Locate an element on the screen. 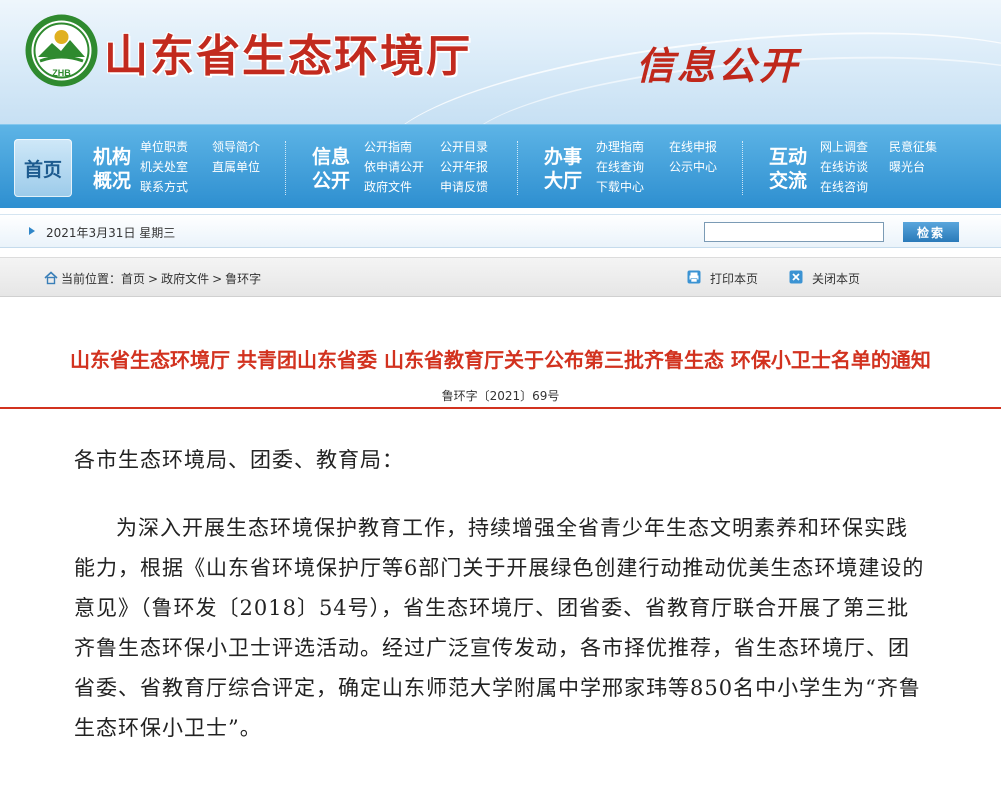 The height and width of the screenshot is (796, 1001). nav-link-interview: 在线访谈 is located at coordinates (844, 167).